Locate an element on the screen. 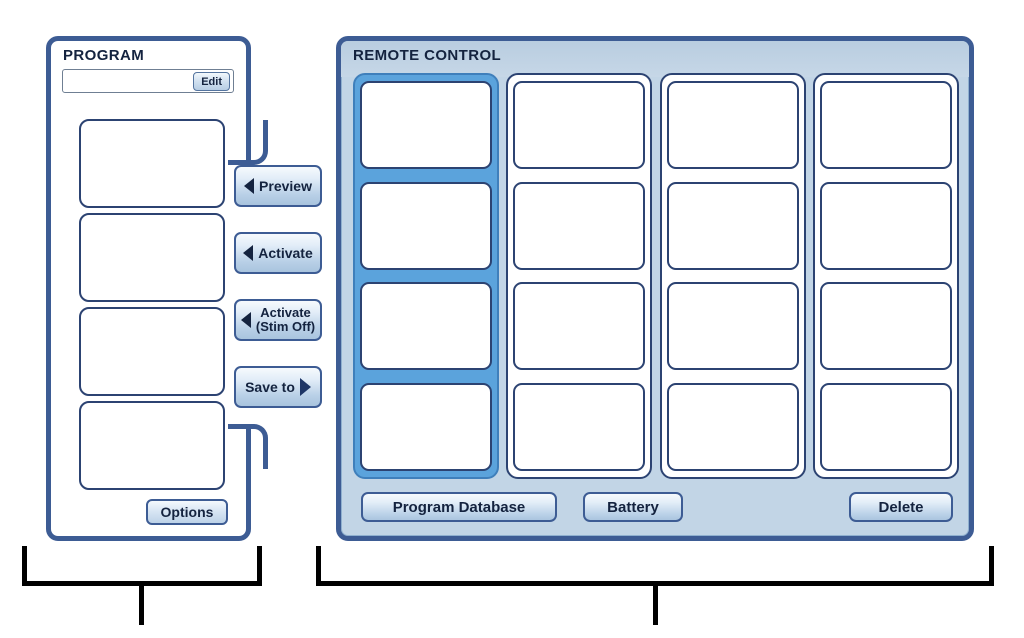 The image size is (1024, 638). program-name-field: Edit is located at coordinates (148, 81).